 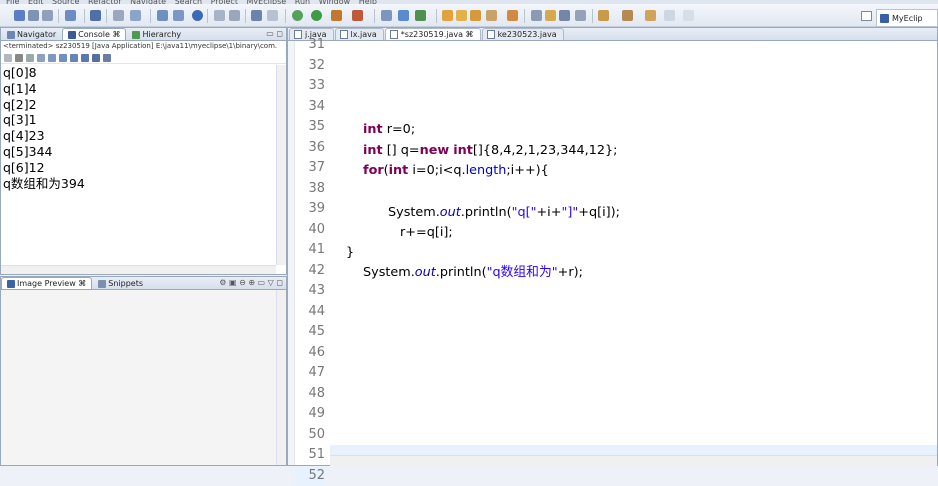 I want to click on code-text: +q[i]);, so click(x=599, y=212).